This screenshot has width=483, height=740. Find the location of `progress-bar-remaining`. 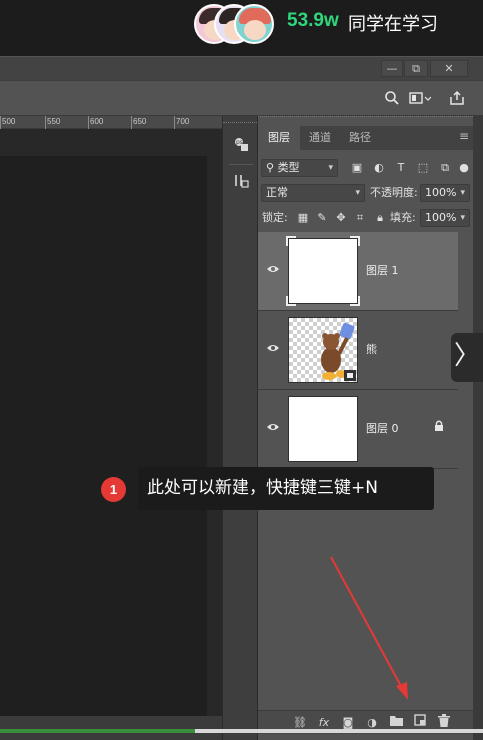

progress-bar-remaining is located at coordinates (339, 731).